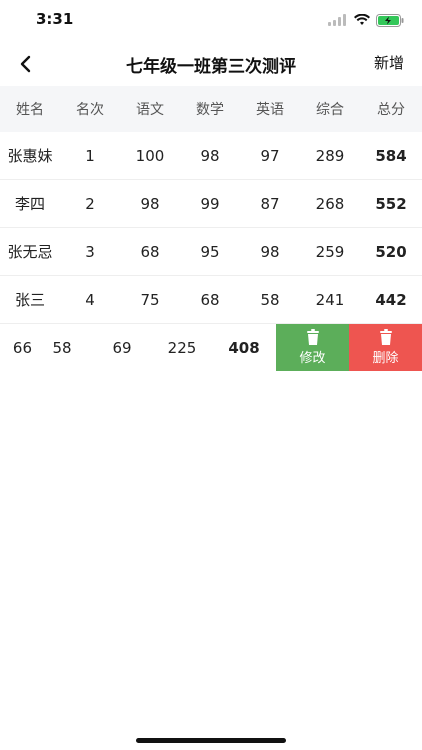  I want to click on swiped-table-row: 66 58 69 225 408 修改 删除, so click(211, 347).